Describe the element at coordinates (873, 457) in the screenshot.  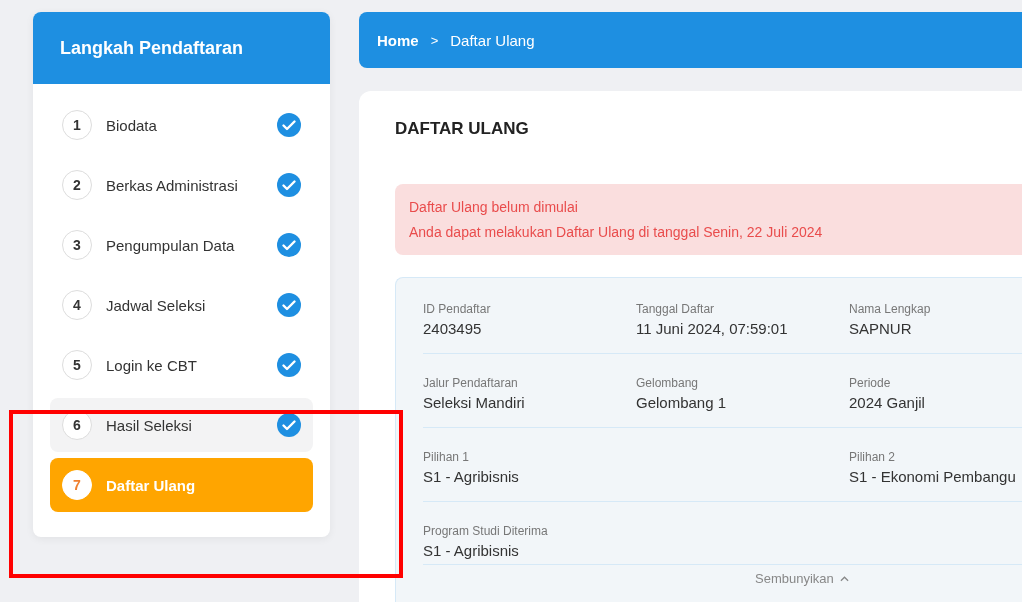
I see `field-label: Pilihan 2` at that location.